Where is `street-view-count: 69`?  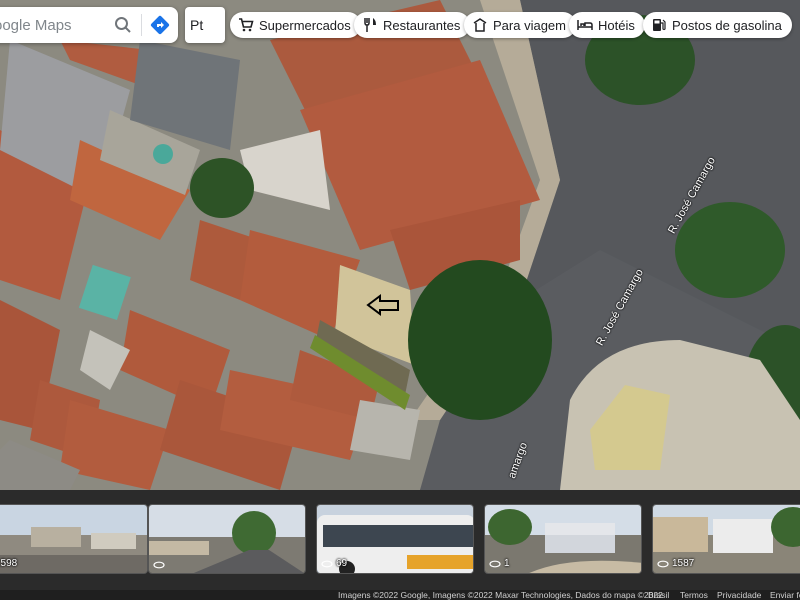 street-view-count: 69 is located at coordinates (334, 563).